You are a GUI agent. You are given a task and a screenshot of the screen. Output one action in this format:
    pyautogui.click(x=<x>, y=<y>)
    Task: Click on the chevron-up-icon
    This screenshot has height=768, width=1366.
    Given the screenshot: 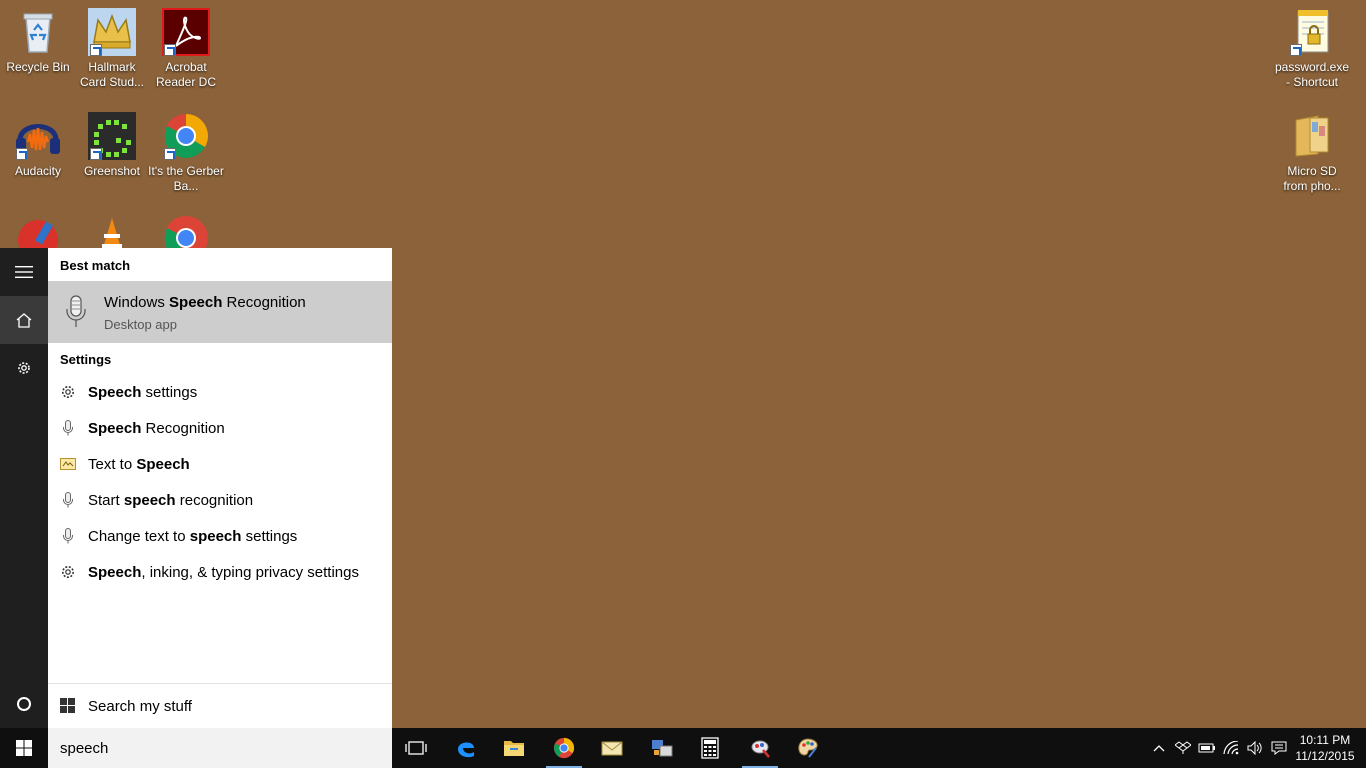 What is the action you would take?
    pyautogui.click(x=1159, y=748)
    